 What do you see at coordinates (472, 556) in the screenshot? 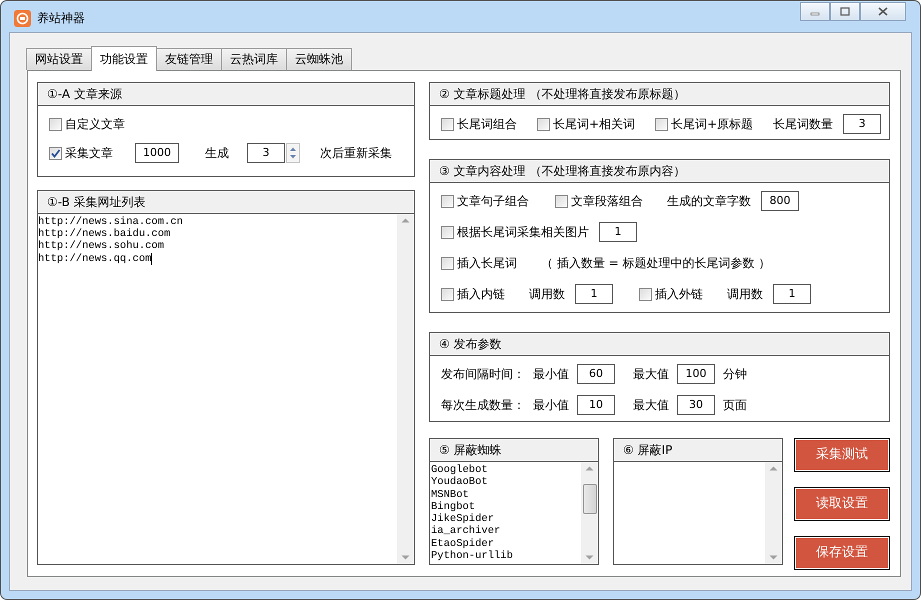
I see `list-text: Python-urllib` at bounding box center [472, 556].